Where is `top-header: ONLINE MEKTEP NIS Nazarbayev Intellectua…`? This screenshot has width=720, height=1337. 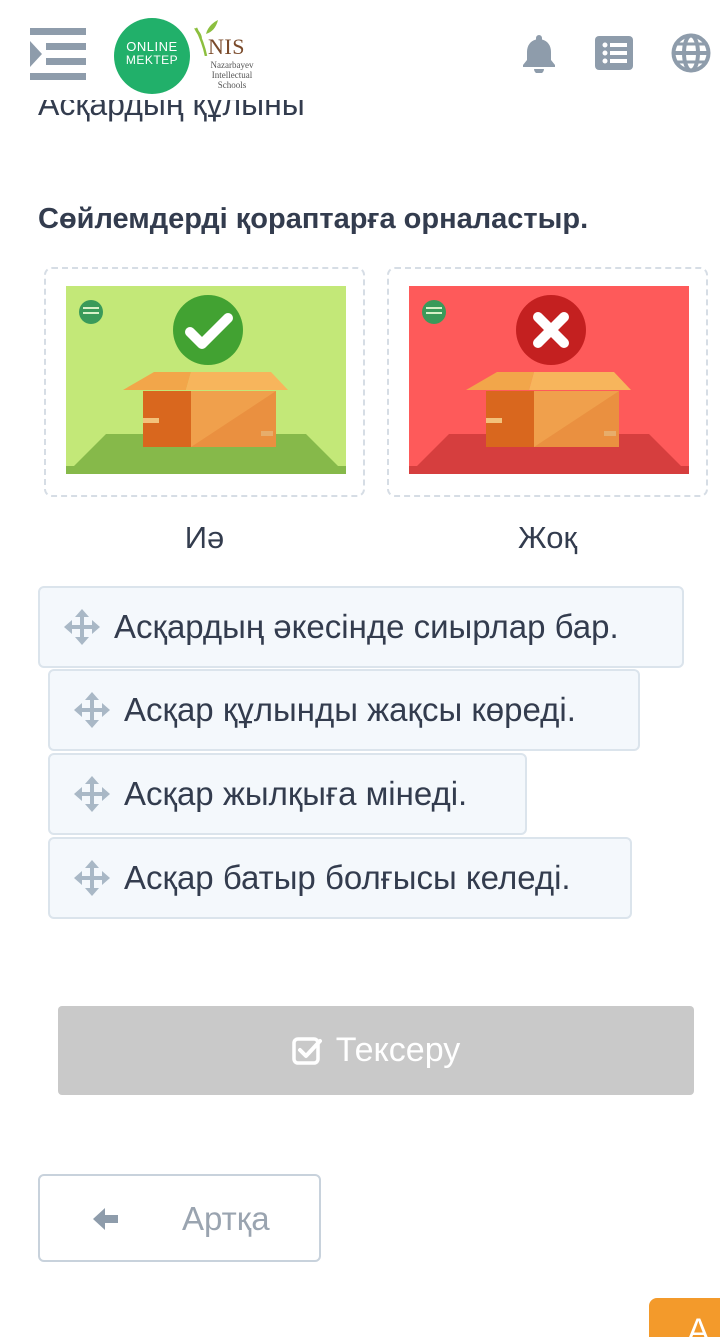
top-header: ONLINE MEKTEP NIS Nazarbayev Intellectua… is located at coordinates (360, 50).